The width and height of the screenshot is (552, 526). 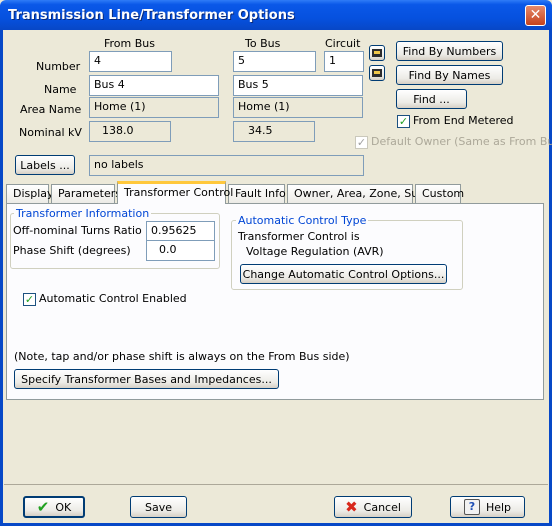 What do you see at coordinates (77, 230) in the screenshot?
I see `turns-ratio-label: Off-nominal Turns Ratio` at bounding box center [77, 230].